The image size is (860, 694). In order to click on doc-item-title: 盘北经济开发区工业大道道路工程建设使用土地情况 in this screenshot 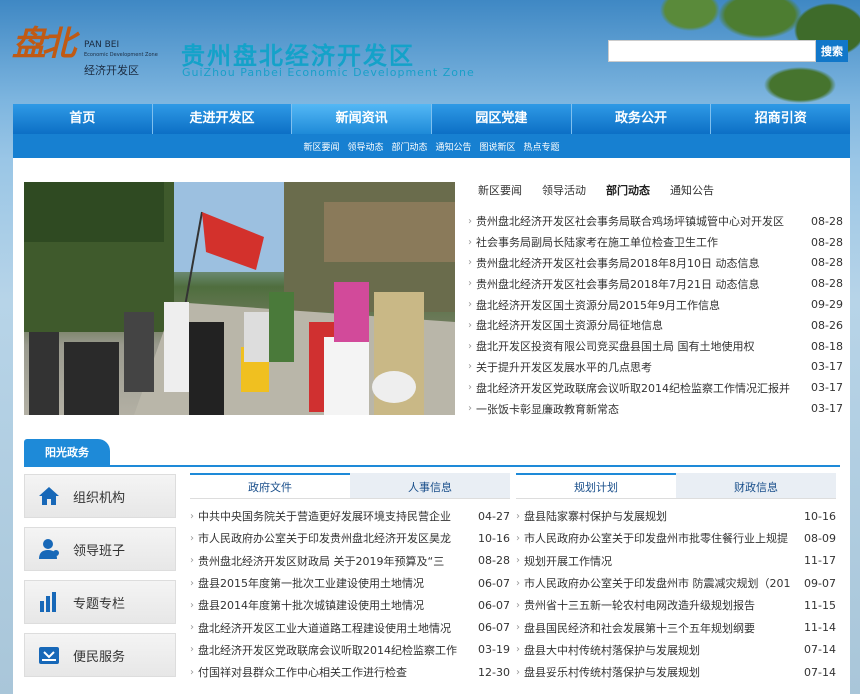, I will do `click(334, 628)`.